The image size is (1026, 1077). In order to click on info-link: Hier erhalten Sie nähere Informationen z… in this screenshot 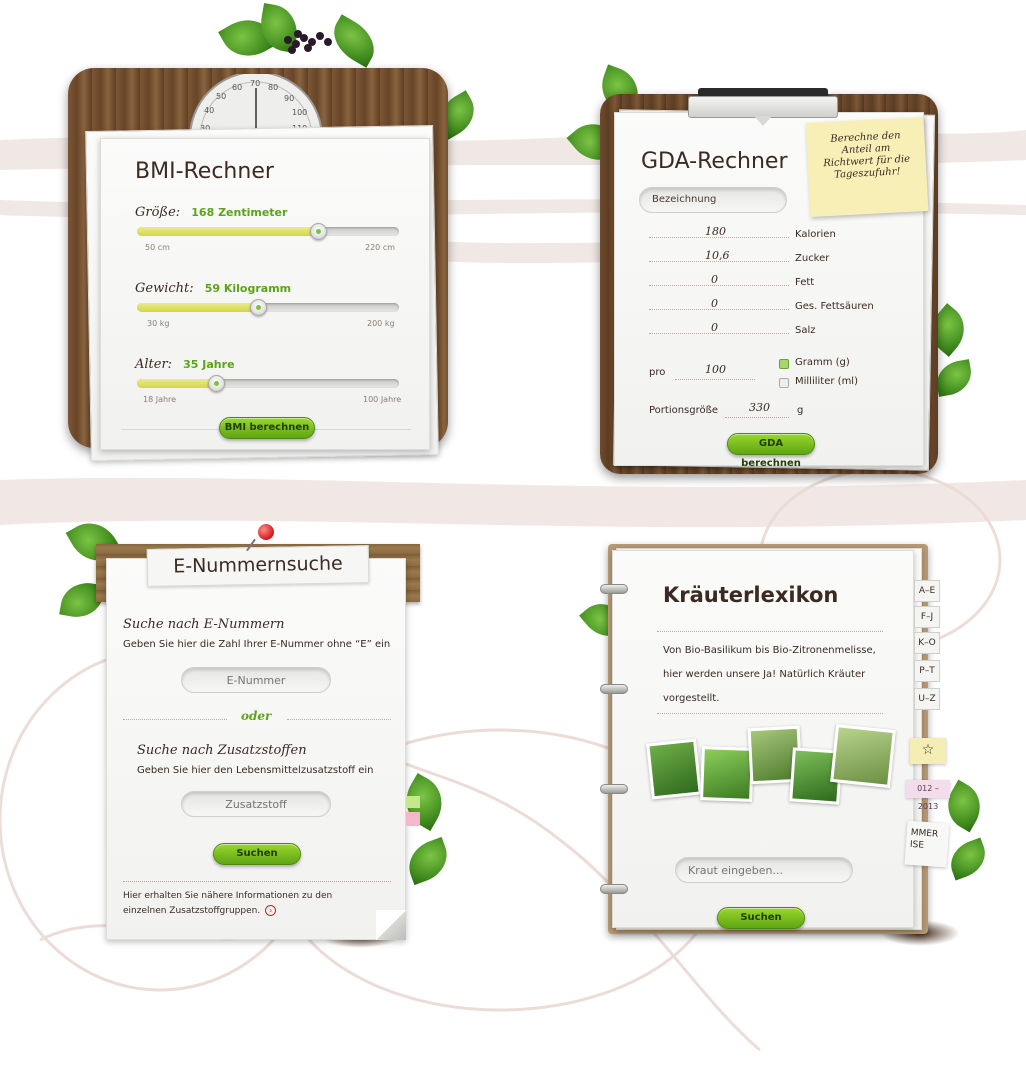, I will do `click(238, 904)`.